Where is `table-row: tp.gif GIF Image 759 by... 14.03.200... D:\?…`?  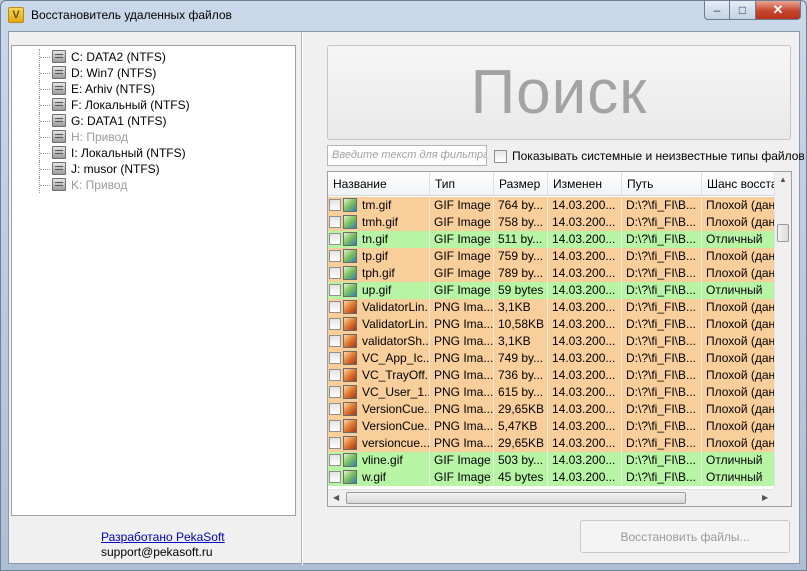 table-row: tp.gif GIF Image 759 by... 14.03.200... D:\?… is located at coordinates (551, 256).